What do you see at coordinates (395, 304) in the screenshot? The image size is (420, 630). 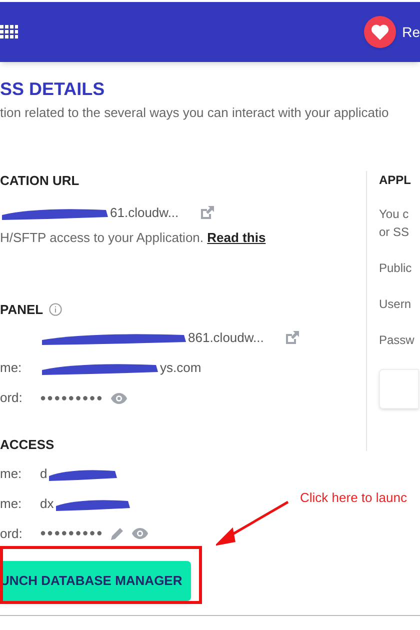 I see `field-label: Usern` at bounding box center [395, 304].